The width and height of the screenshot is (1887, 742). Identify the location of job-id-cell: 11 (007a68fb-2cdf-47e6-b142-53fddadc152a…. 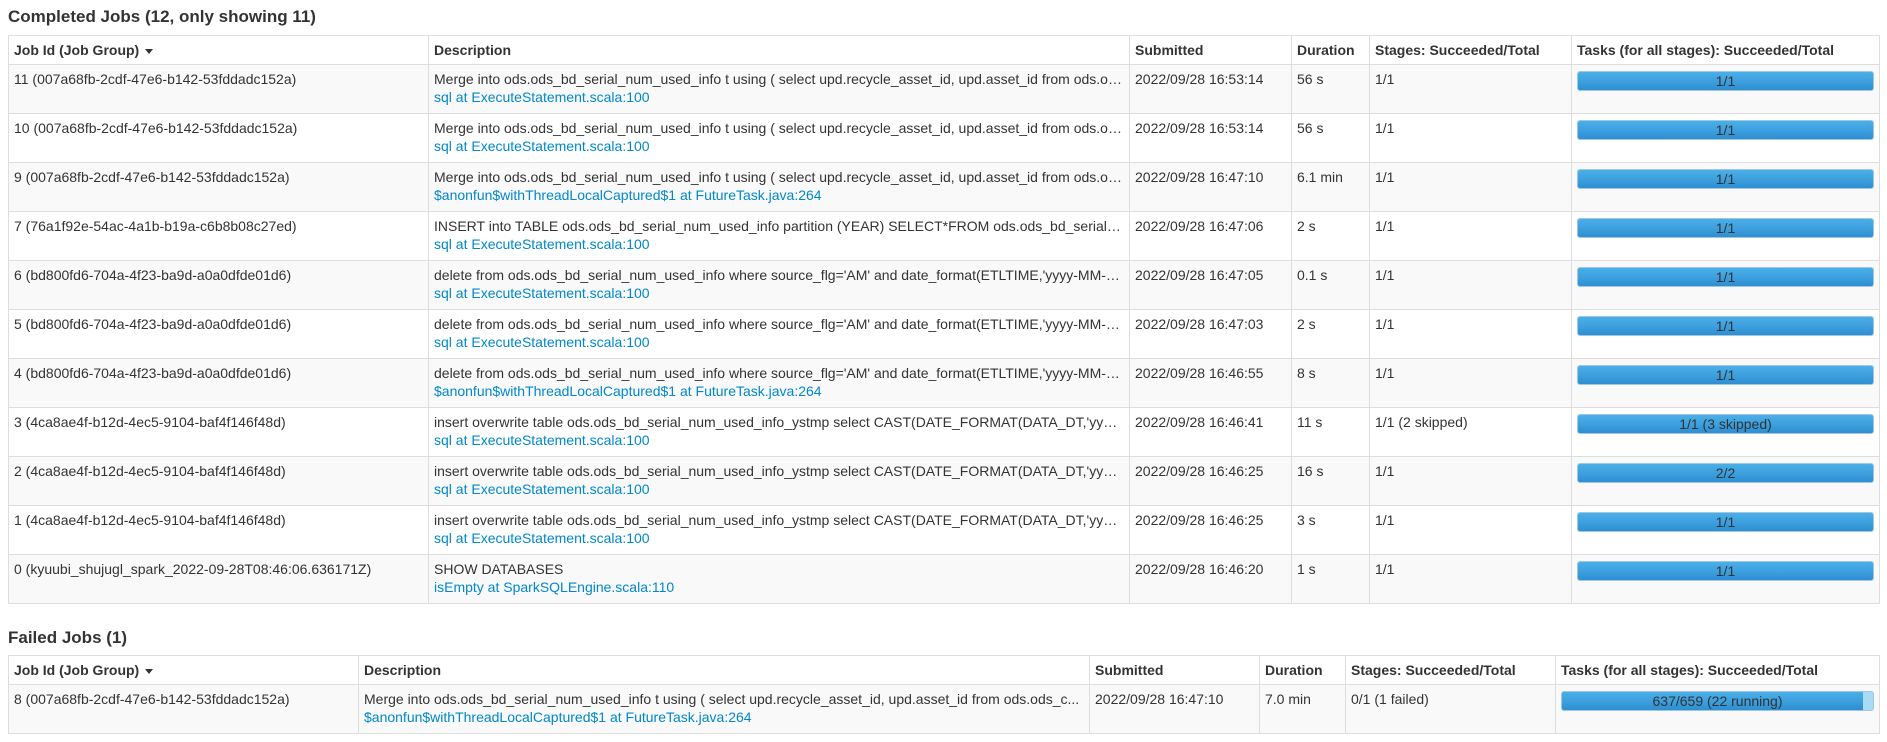
(218, 89).